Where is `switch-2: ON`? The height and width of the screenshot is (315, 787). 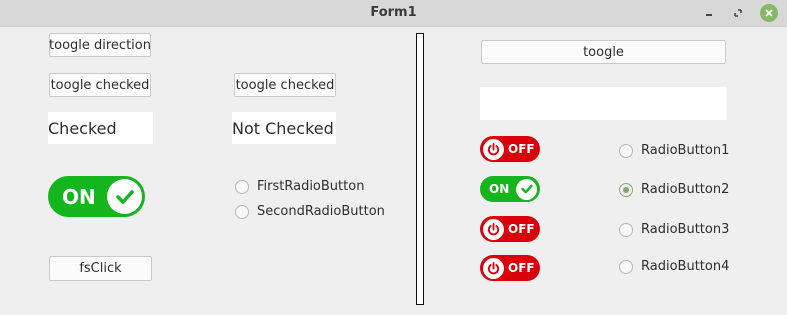
switch-2: ON is located at coordinates (510, 189).